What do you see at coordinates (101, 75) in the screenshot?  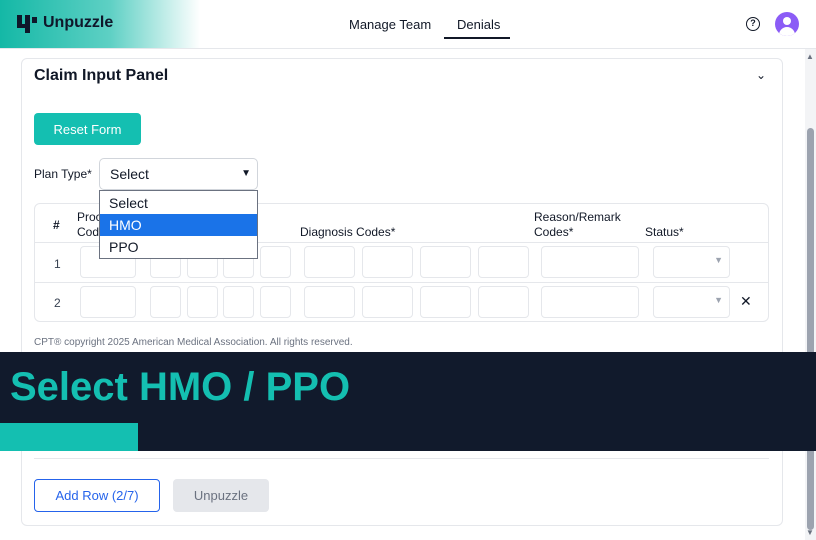 I see `panel-title: Claim Input Panel` at bounding box center [101, 75].